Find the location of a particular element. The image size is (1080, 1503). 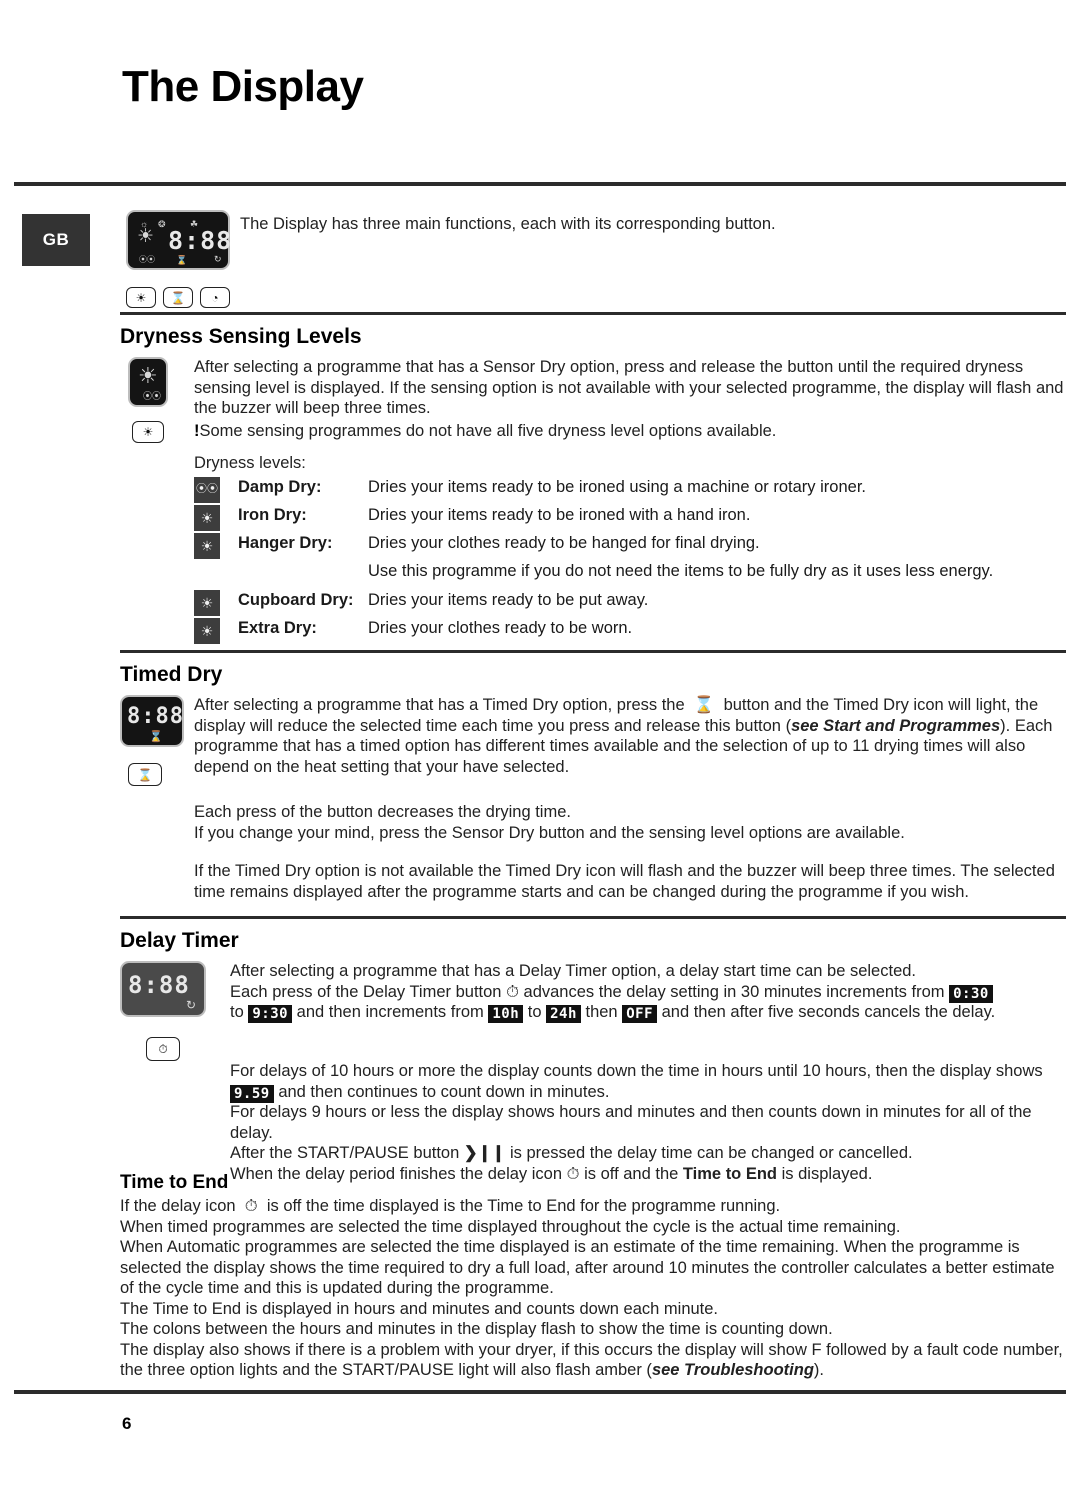

delay-timer-button: ◔ is located at coordinates (215, 297).